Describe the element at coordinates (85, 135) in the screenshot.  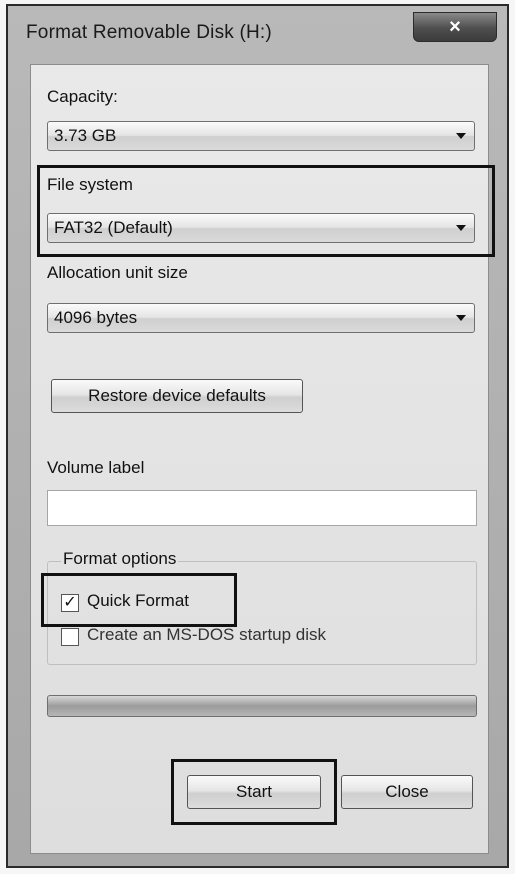
I see `capacity-value: 3.73 GB` at that location.